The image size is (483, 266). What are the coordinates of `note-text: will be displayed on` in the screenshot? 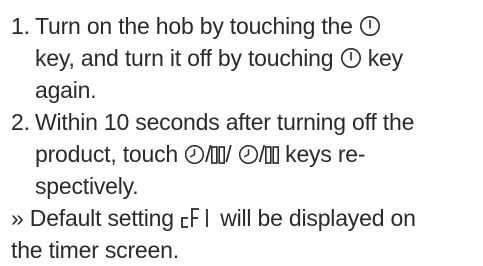 It's located at (315, 218).